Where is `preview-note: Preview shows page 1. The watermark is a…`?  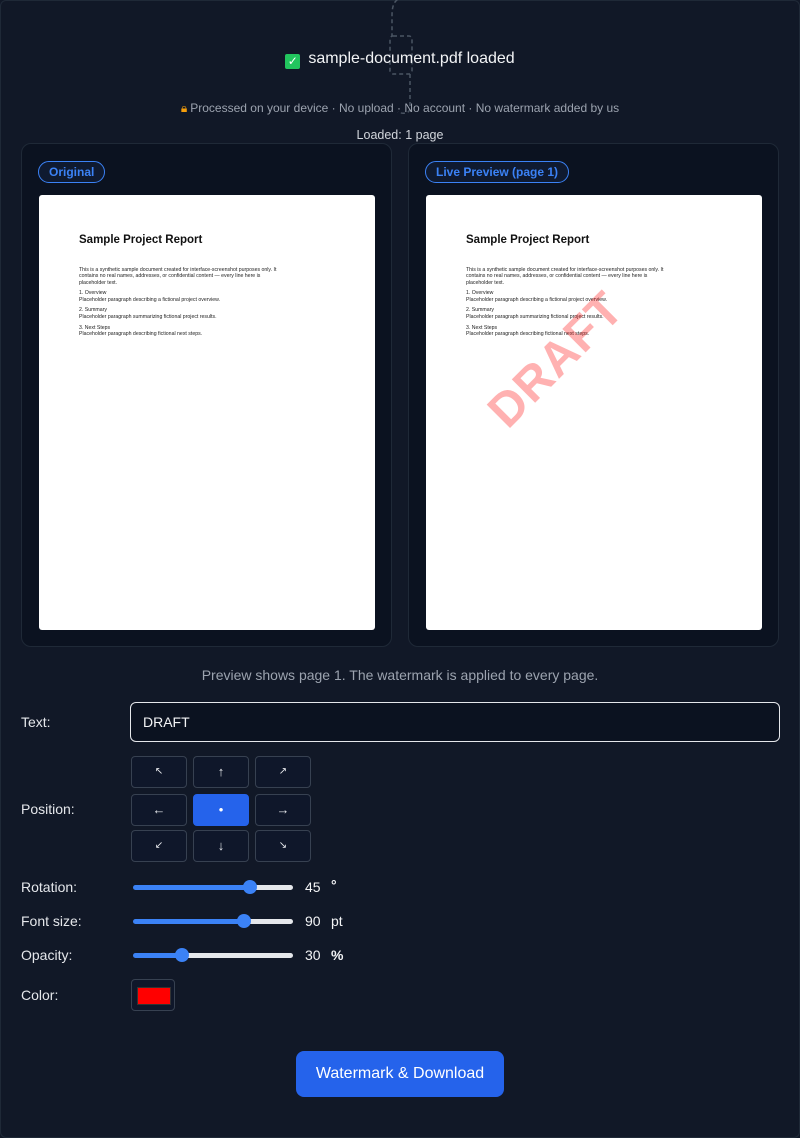
preview-note: Preview shows page 1. The watermark is a… is located at coordinates (400, 675).